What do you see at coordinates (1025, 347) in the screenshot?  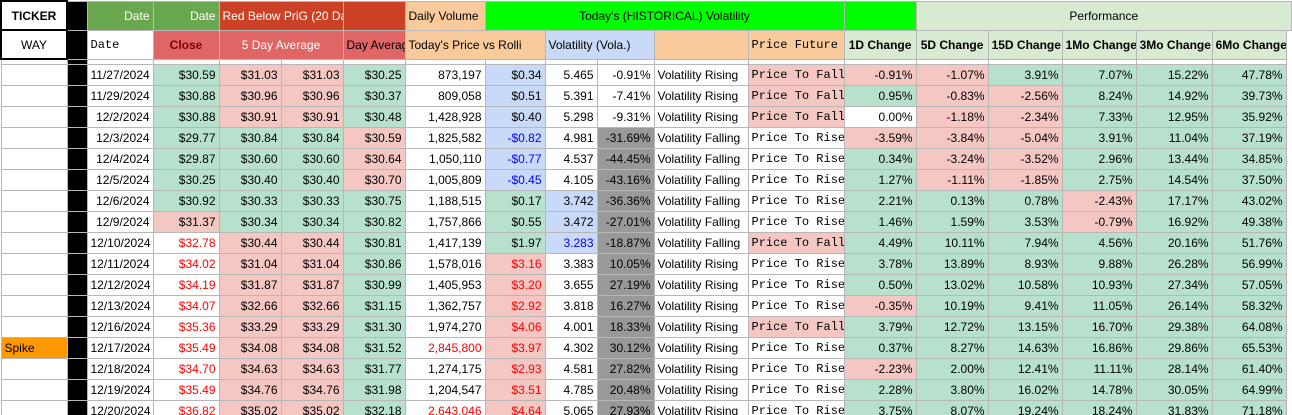 I see `change-15d-cell: 14.63%` at bounding box center [1025, 347].